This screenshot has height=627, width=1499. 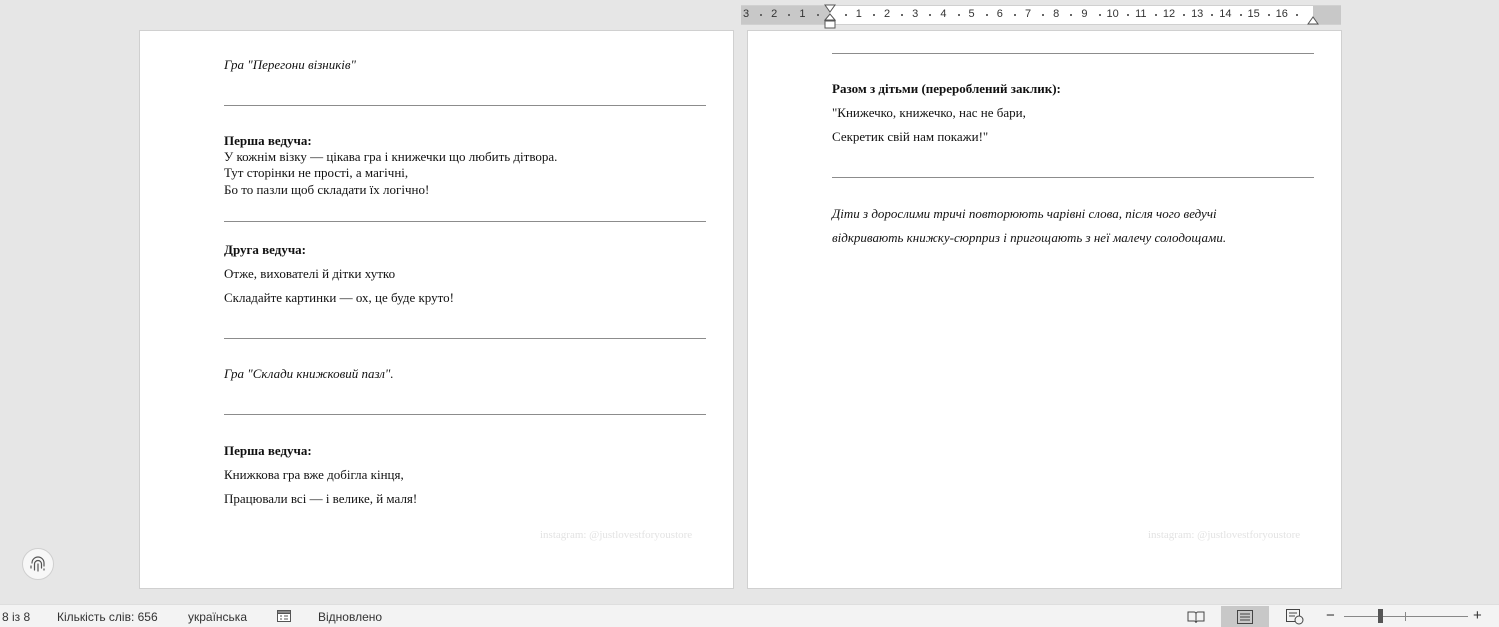 I want to click on verse-line: "Книжечко, книжечко, нас не бари,, so click(x=929, y=112).